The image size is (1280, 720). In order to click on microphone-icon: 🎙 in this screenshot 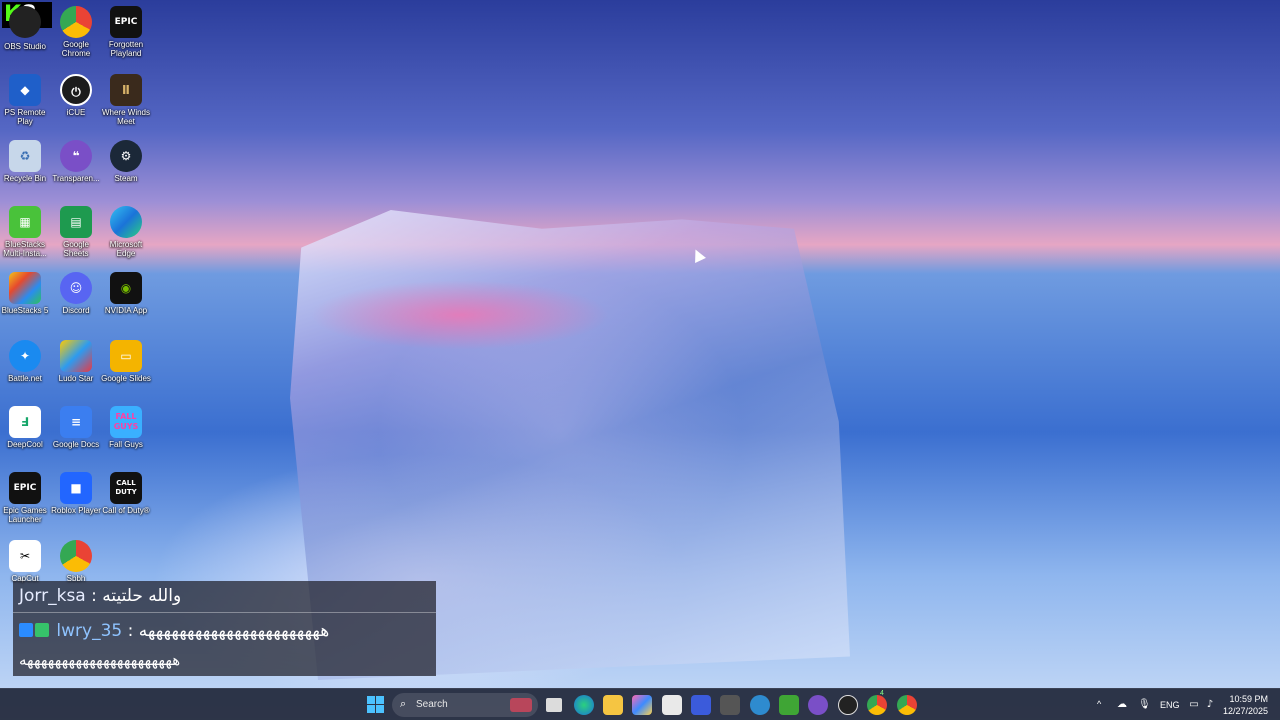, I will do `click(1144, 705)`.